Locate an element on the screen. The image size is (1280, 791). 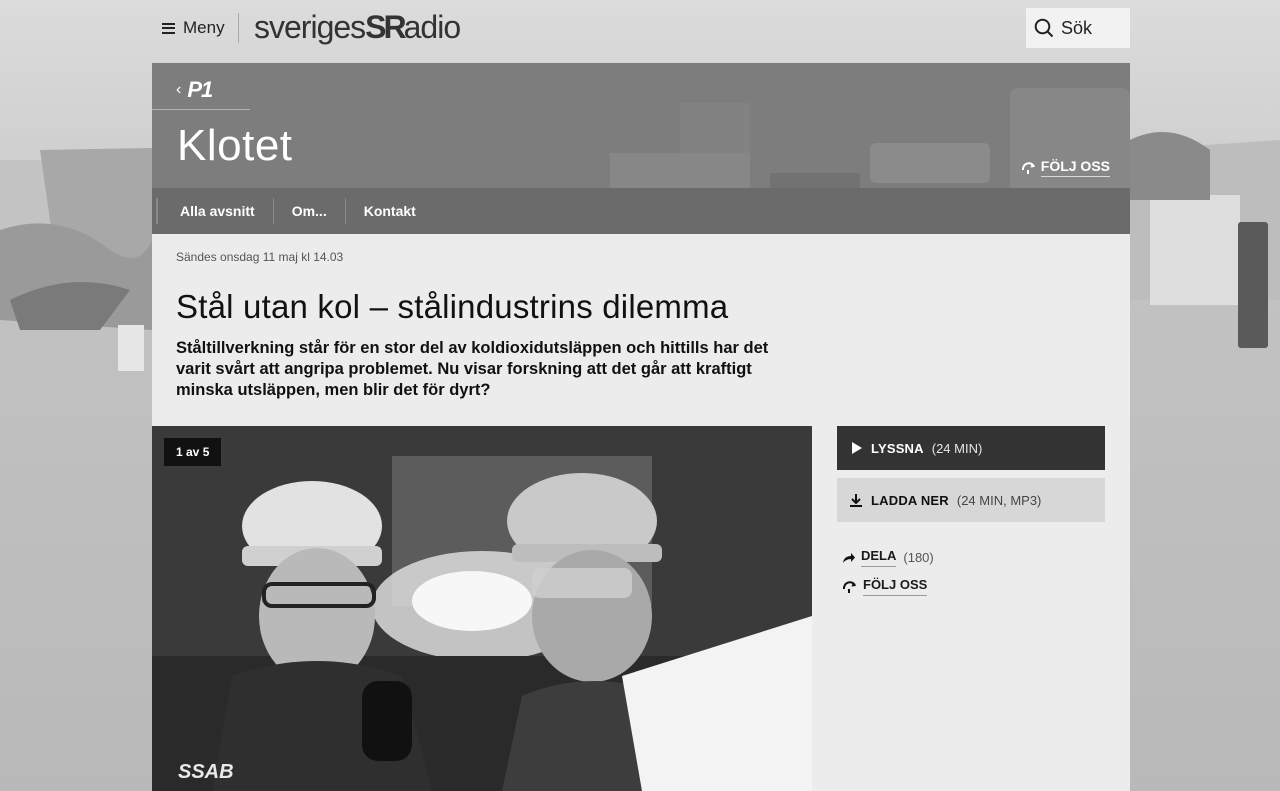
menu-label: Meny is located at coordinates (204, 27).